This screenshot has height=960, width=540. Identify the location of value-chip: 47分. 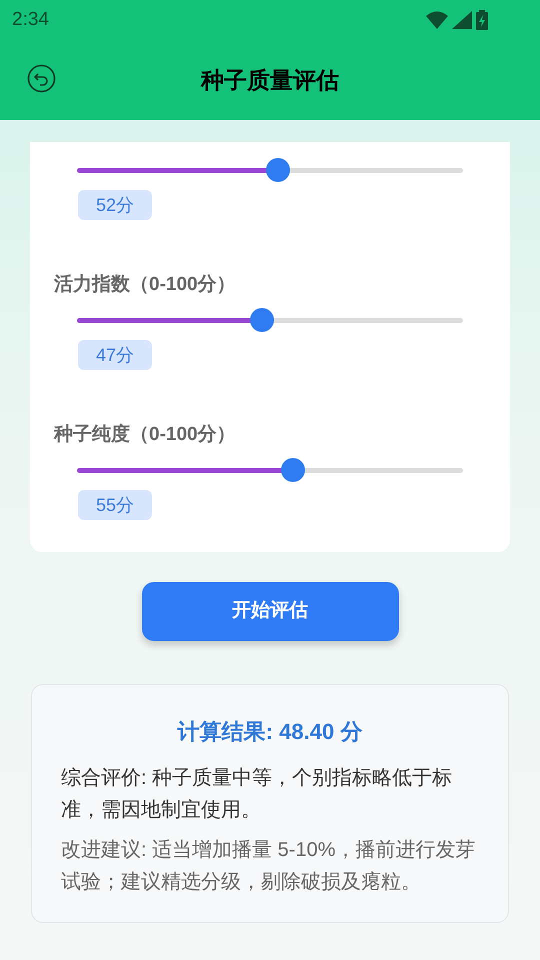
(115, 355).